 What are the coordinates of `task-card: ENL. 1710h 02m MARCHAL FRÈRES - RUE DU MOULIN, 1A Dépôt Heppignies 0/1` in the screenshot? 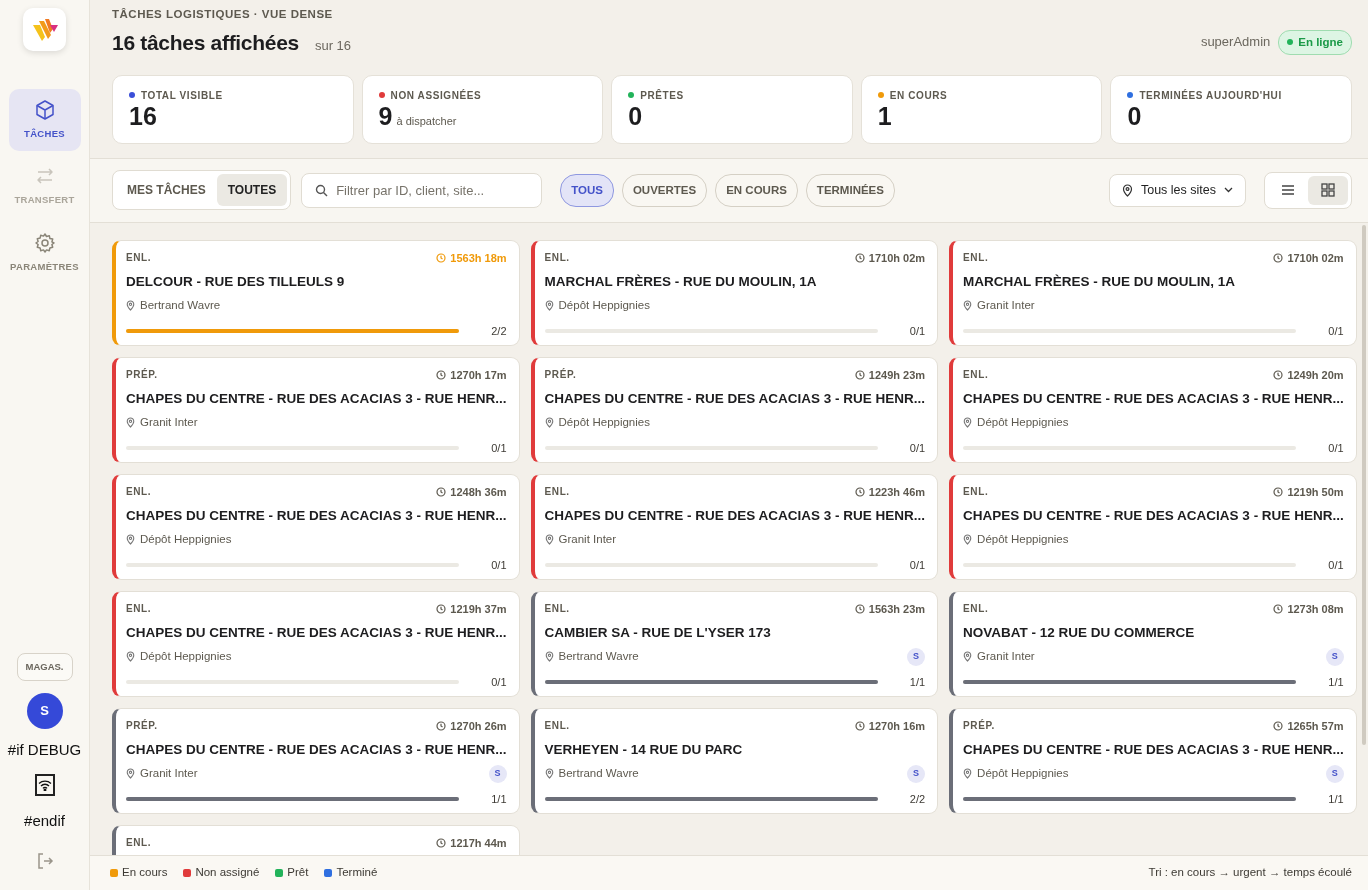 It's located at (734, 292).